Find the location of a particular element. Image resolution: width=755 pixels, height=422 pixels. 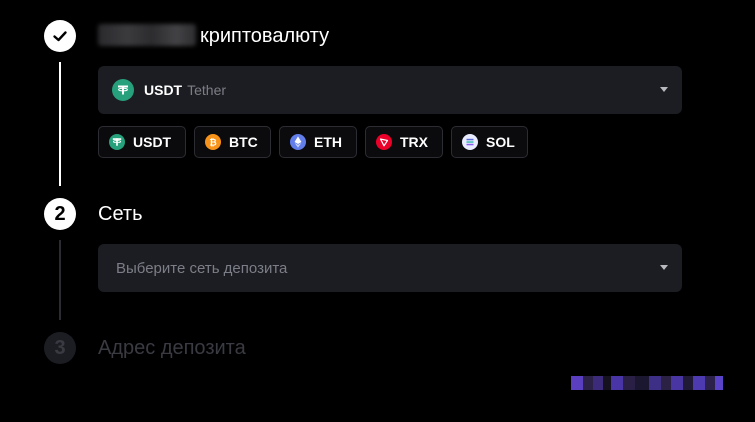

step-1-title: криптовалюту is located at coordinates (213, 36).